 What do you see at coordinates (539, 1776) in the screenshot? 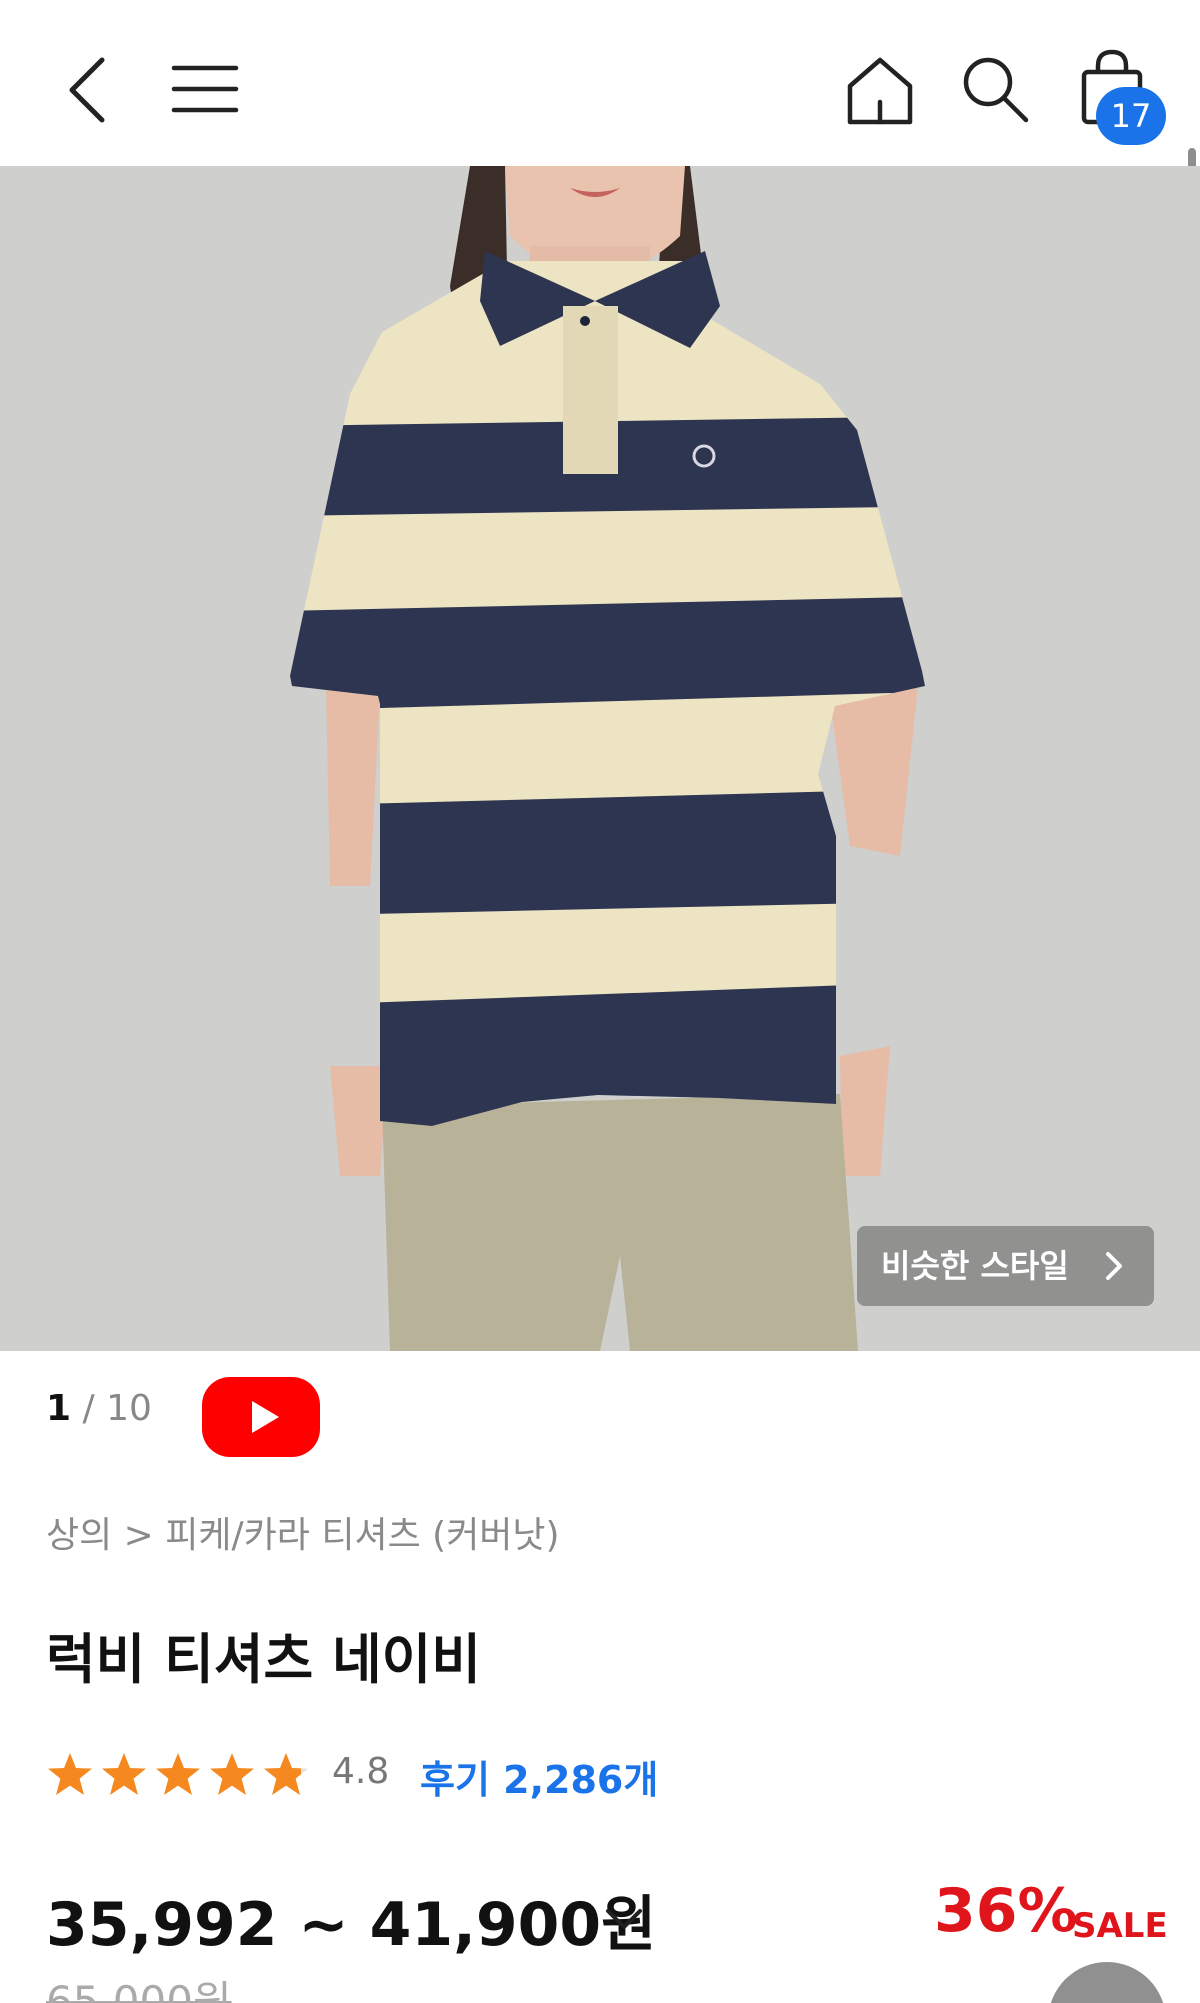
I see `reviews-link: 후기 2,286개` at bounding box center [539, 1776].